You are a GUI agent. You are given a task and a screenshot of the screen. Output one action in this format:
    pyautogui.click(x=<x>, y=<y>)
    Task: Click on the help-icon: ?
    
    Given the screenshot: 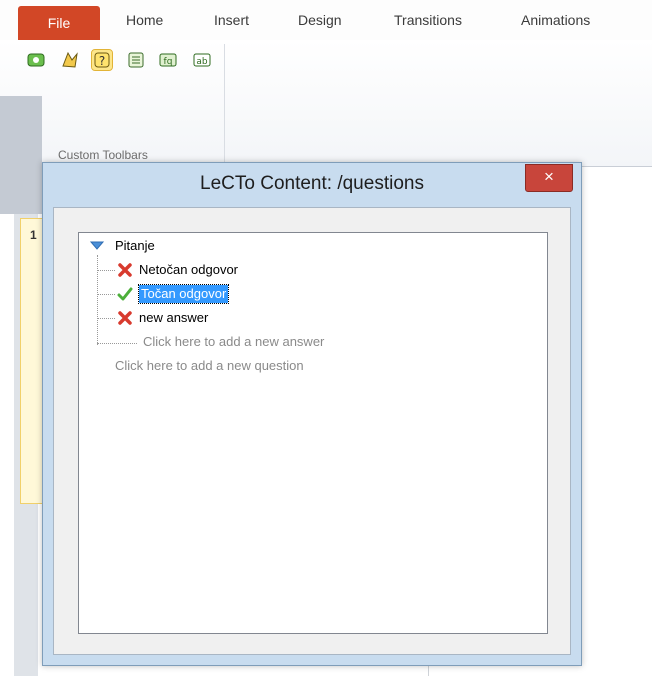 What is the action you would take?
    pyautogui.click(x=102, y=60)
    